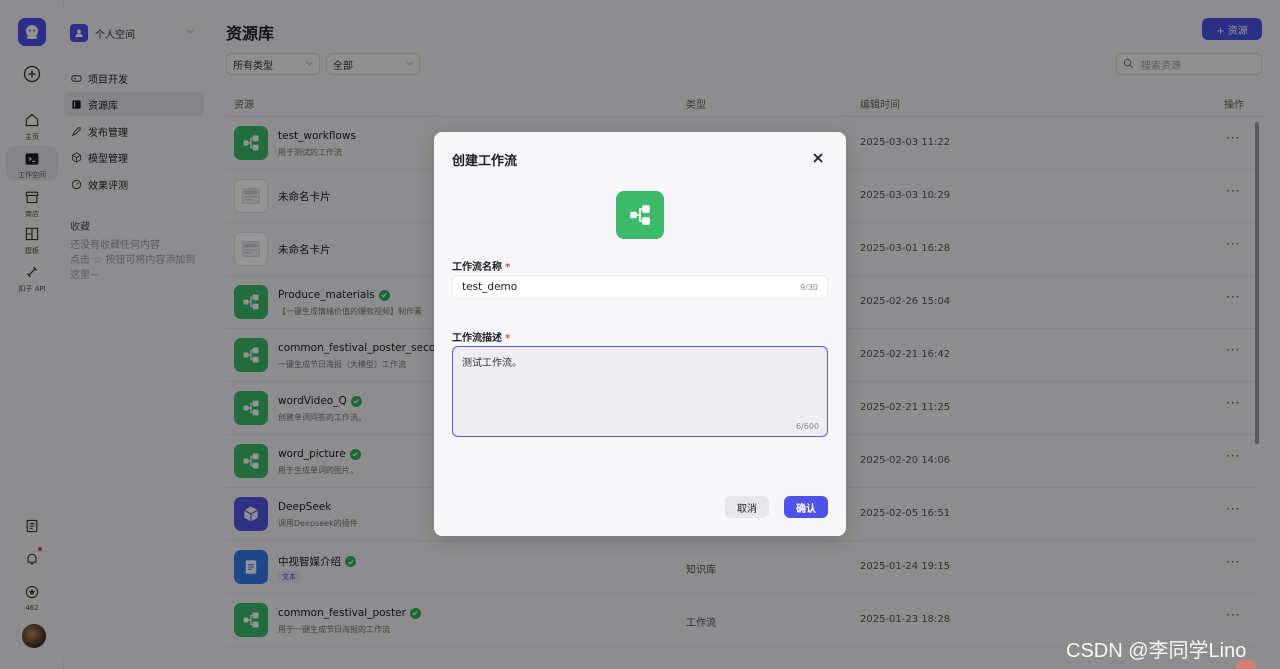 The image size is (1280, 669). I want to click on confirm-button: 确认, so click(806, 507).